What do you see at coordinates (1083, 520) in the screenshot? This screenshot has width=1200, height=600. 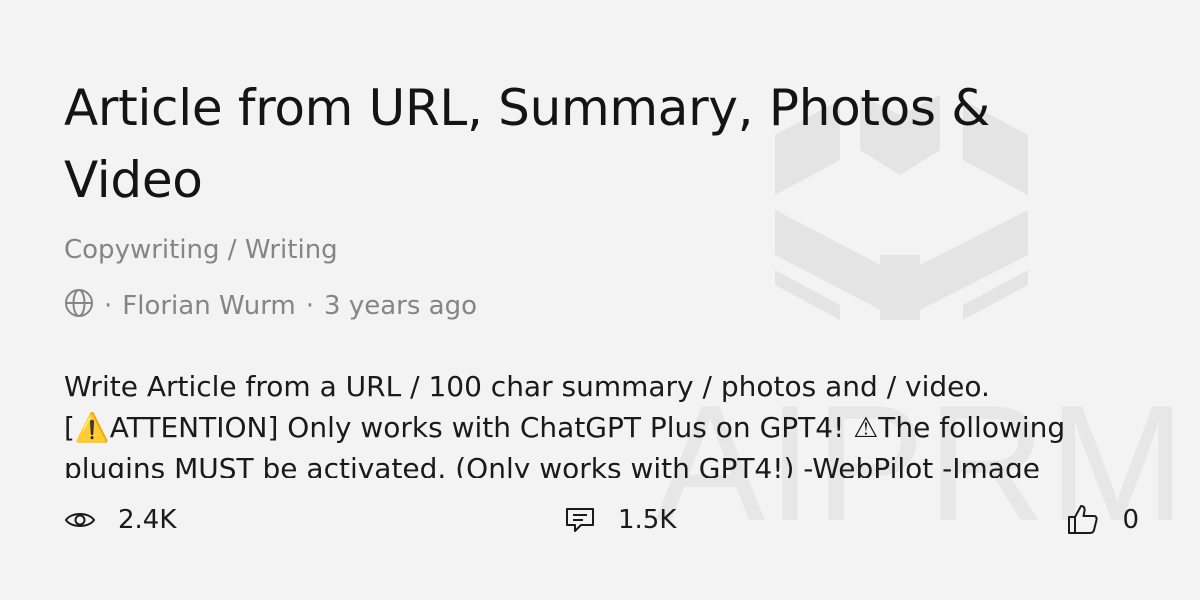 I see `thumbs-up-icon` at bounding box center [1083, 520].